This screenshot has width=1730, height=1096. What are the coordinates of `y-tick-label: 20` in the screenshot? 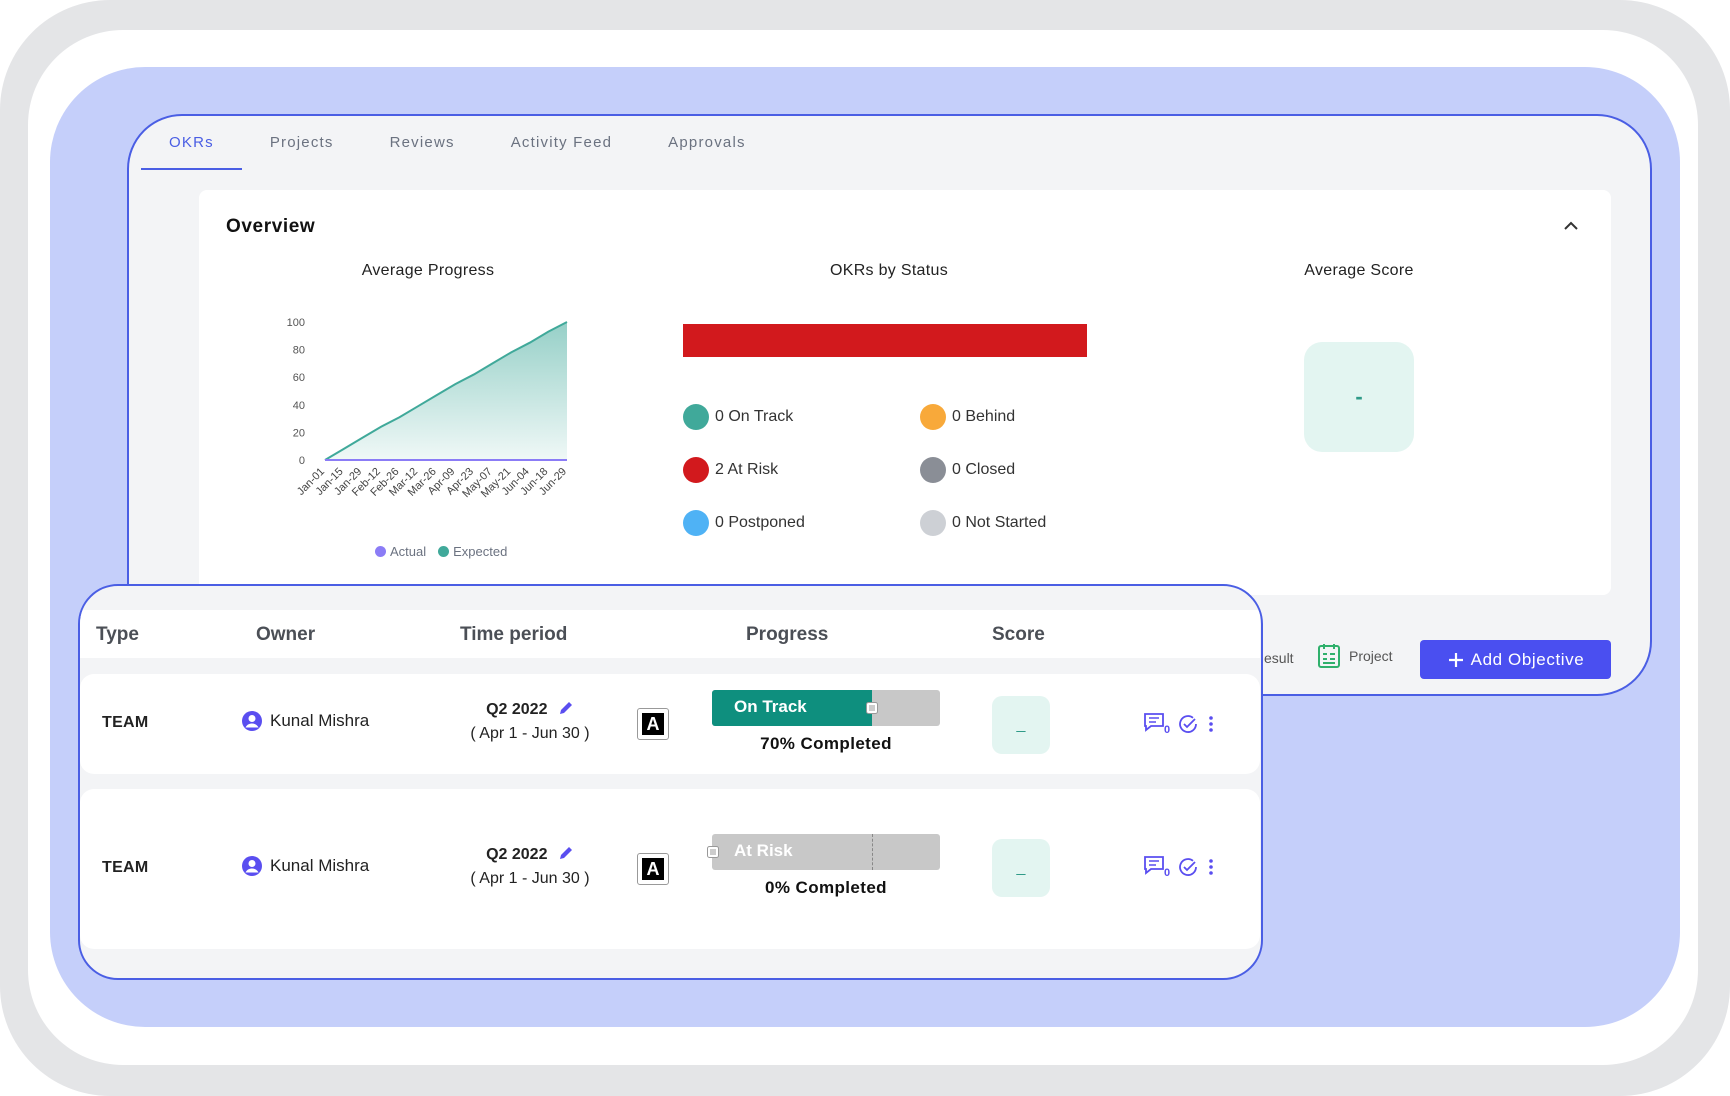 It's located at (299, 433).